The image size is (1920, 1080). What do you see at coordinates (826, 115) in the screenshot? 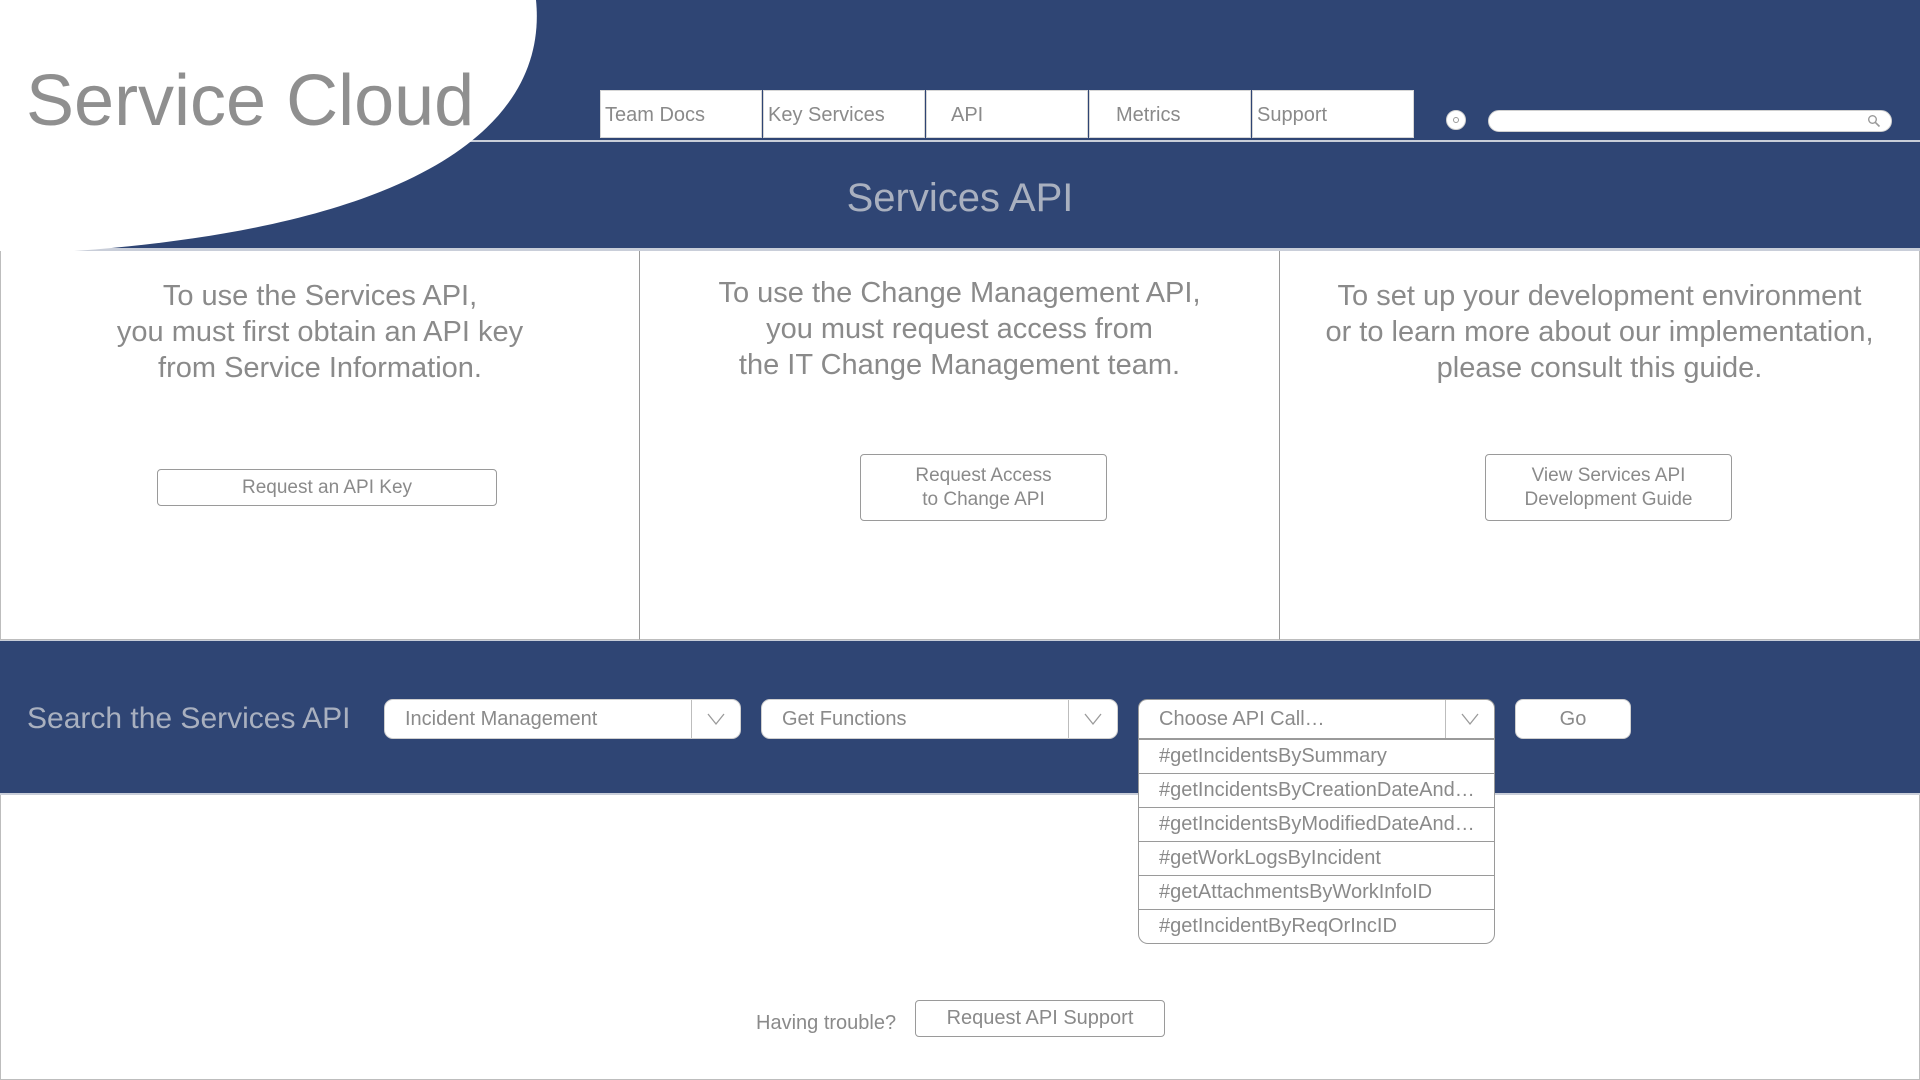
I see `tab-label: Key Services` at bounding box center [826, 115].